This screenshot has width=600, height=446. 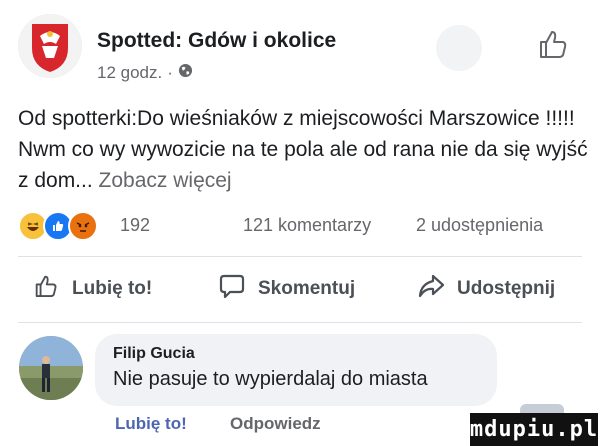 I want to click on like-button-label: Lubię to!, so click(x=112, y=288).